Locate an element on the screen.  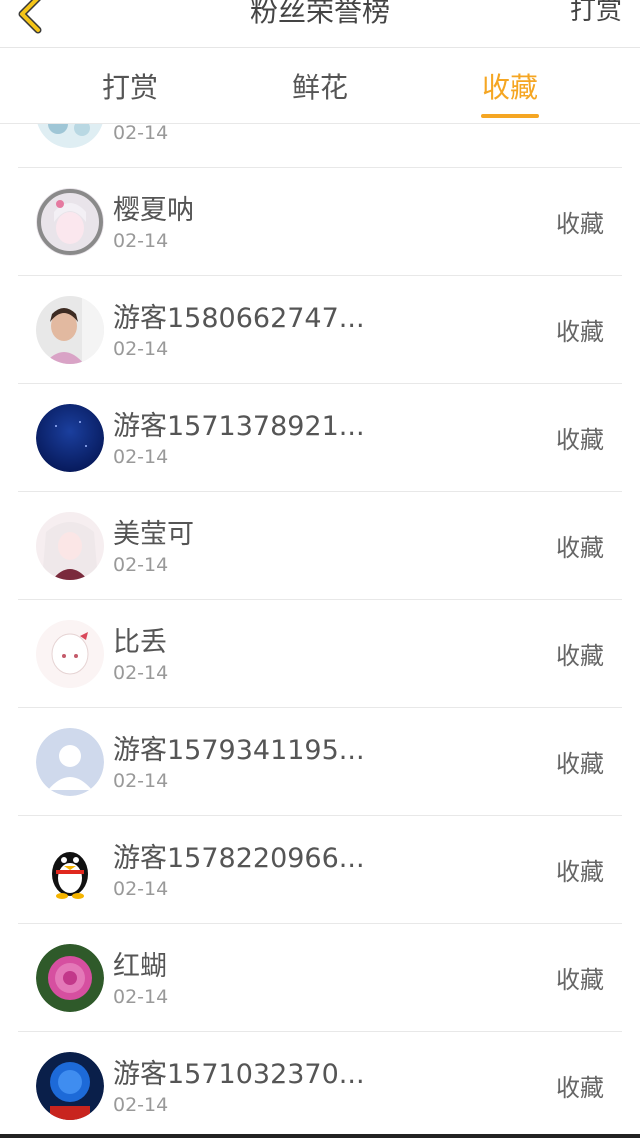
top-nav-bar: 粉丝荣誉榜 打赏 is located at coordinates (320, 24).